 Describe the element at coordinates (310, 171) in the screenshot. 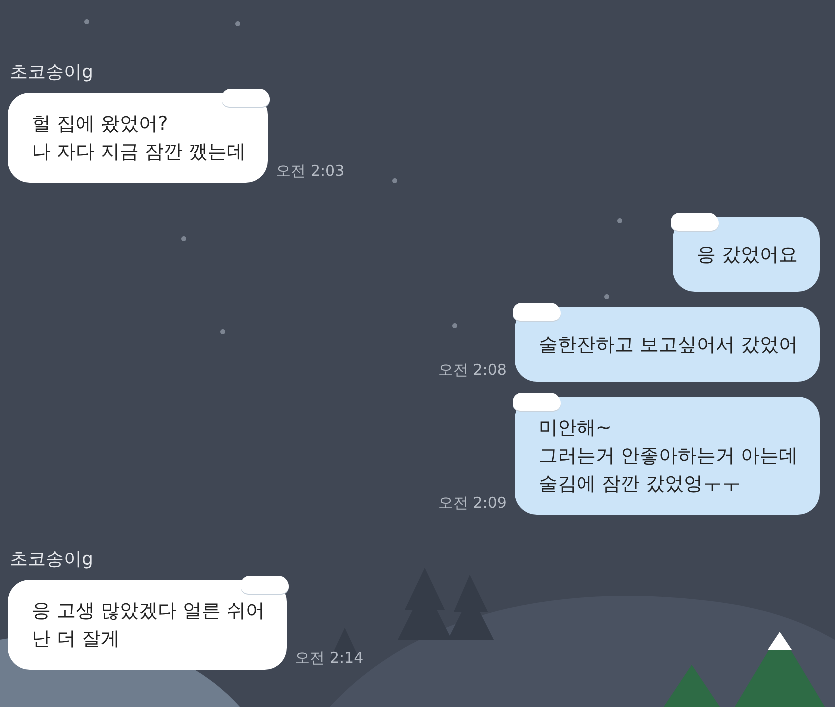

I see `message-time: 오전 2:03` at that location.